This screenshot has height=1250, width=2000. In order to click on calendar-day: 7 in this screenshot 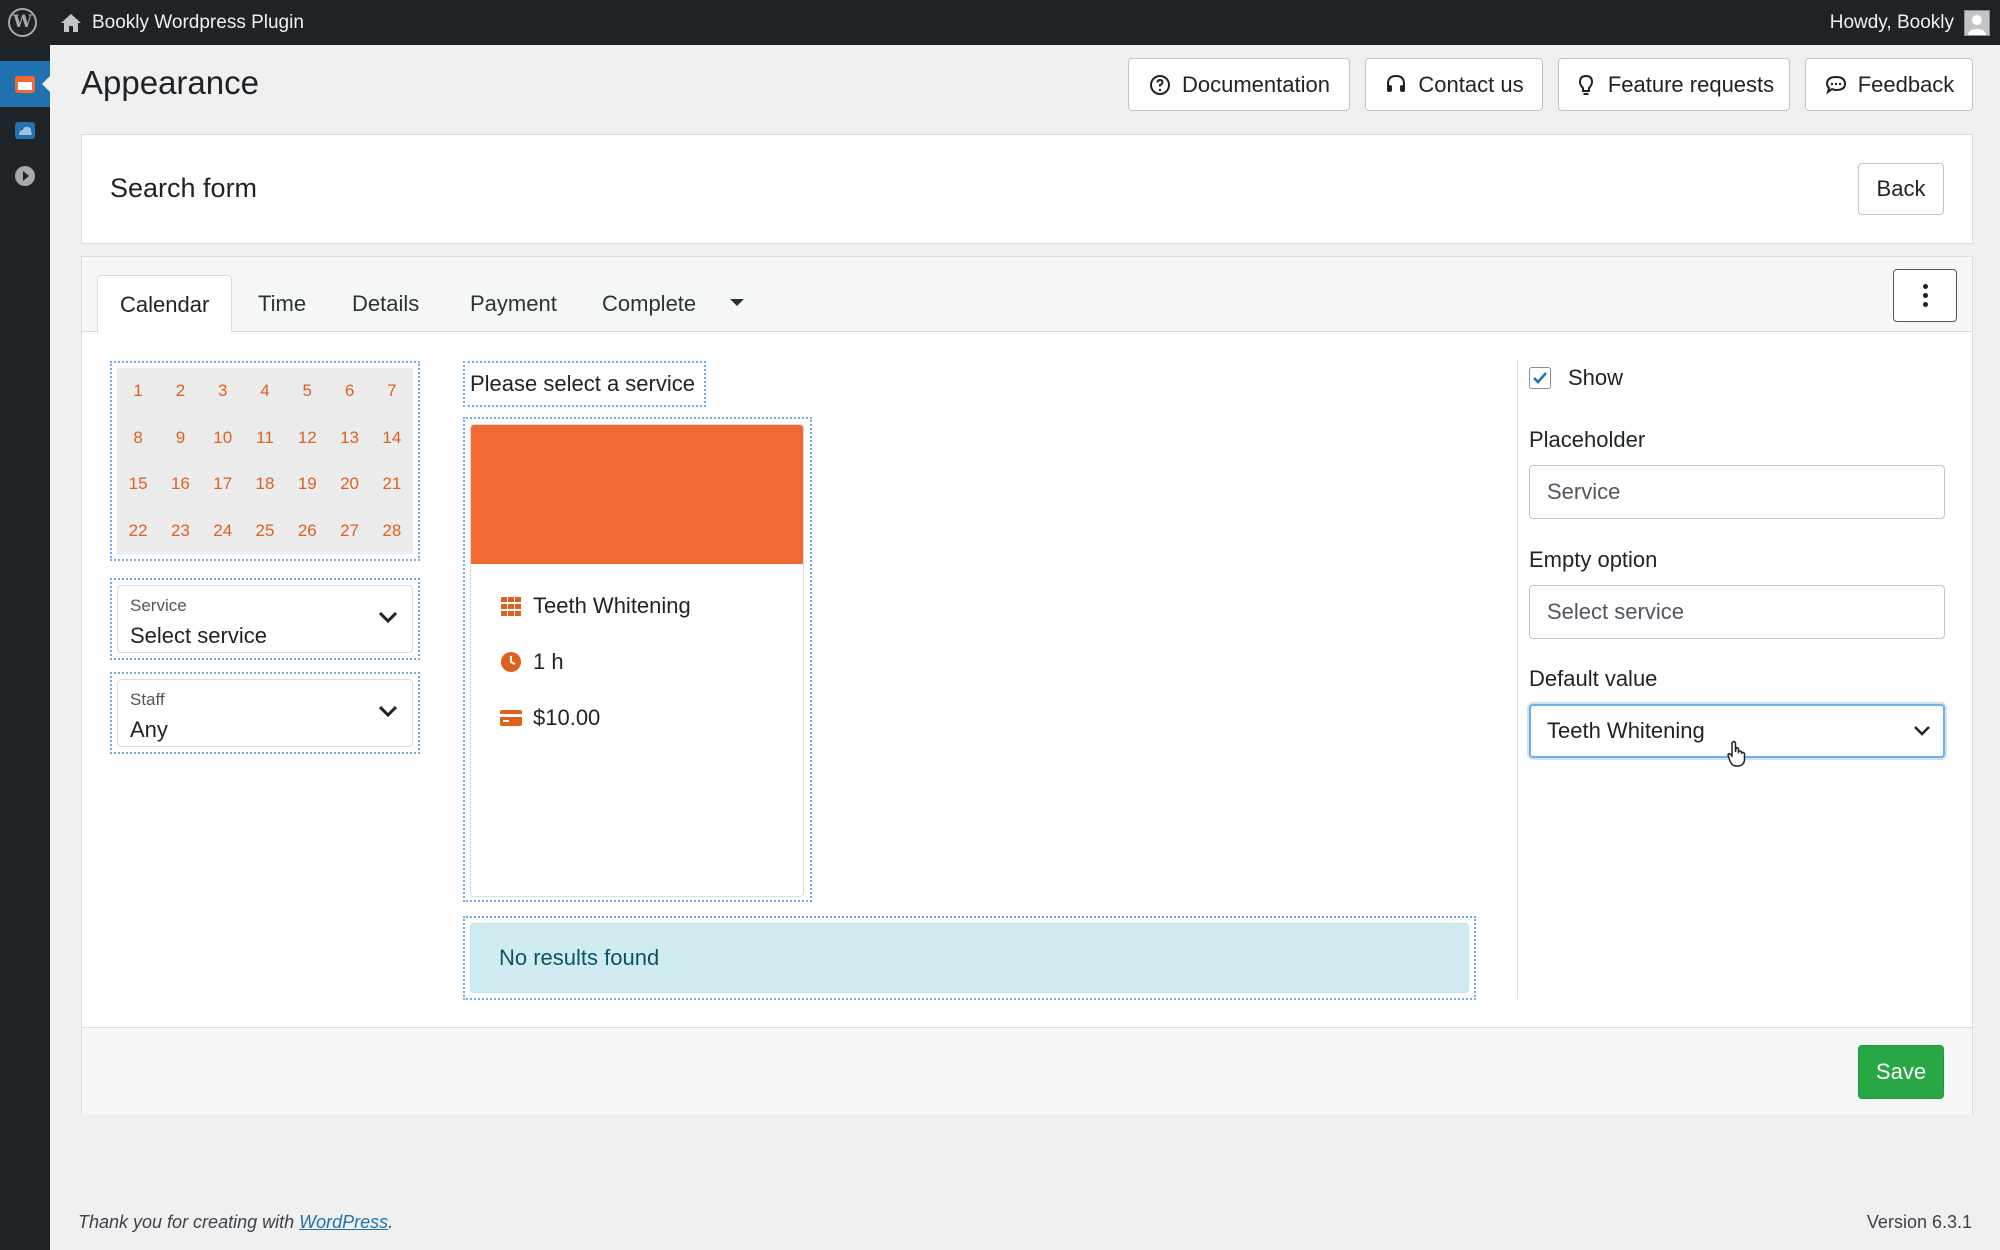, I will do `click(392, 391)`.